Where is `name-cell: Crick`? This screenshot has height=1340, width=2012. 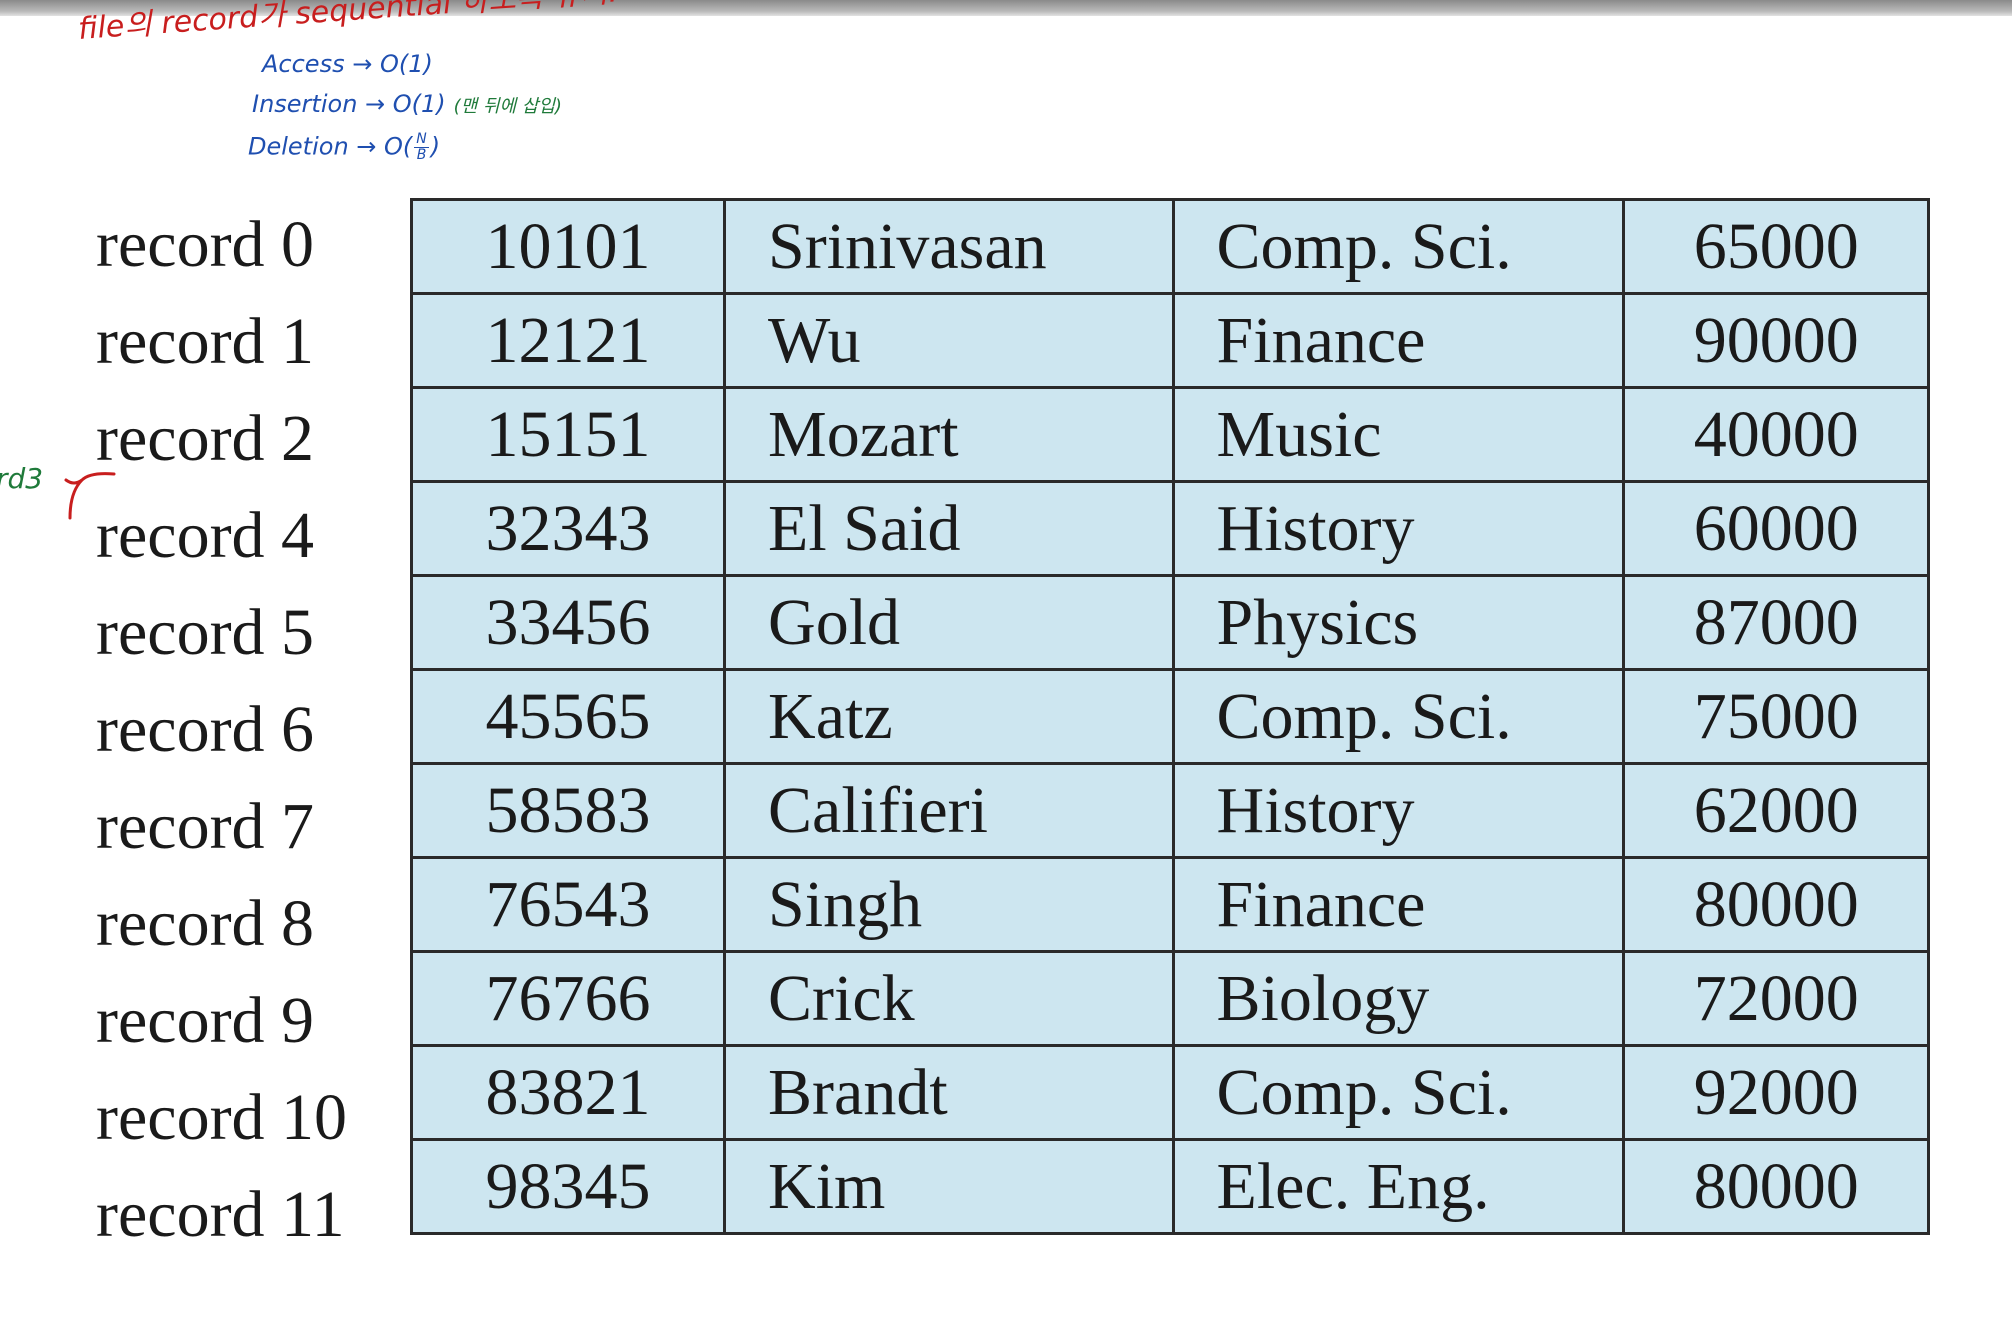 name-cell: Crick is located at coordinates (949, 998).